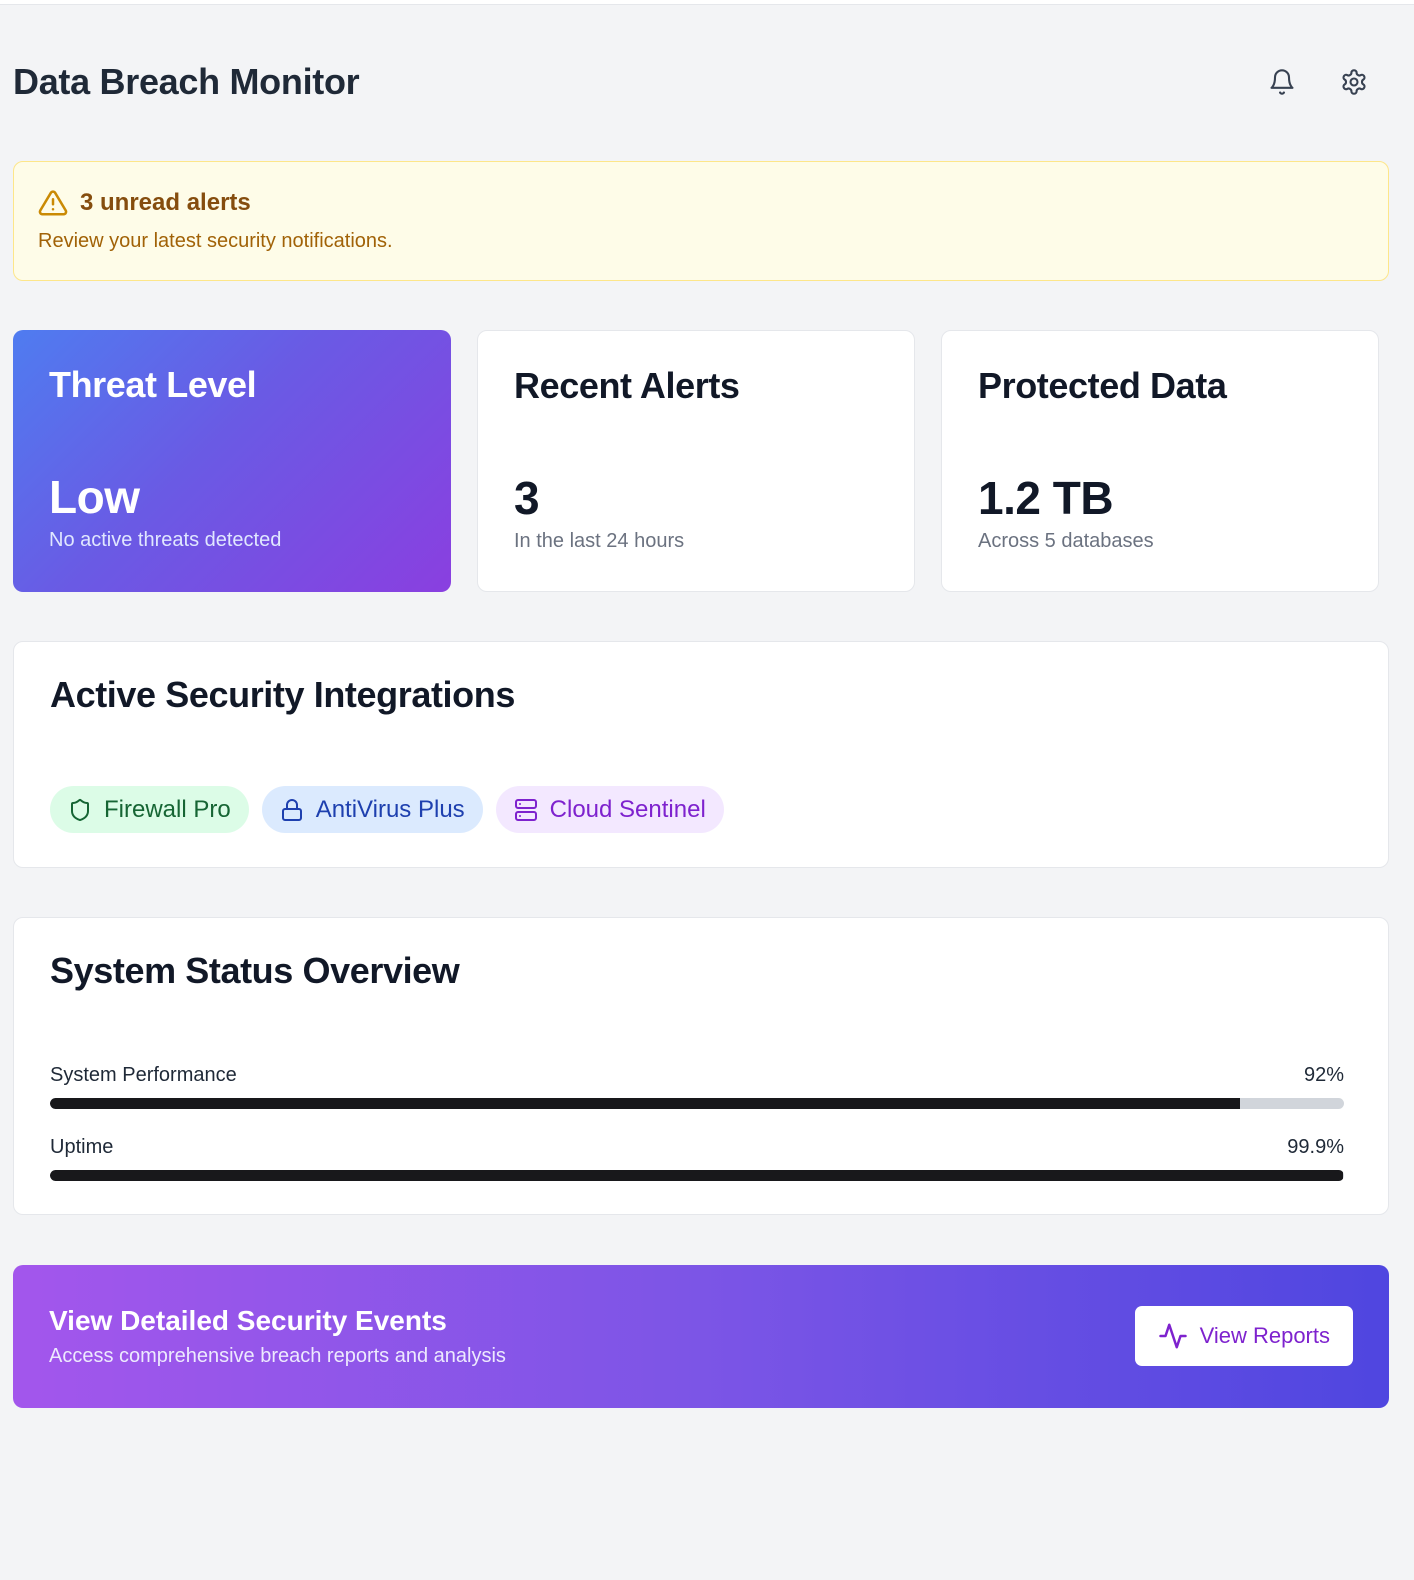 This screenshot has width=1414, height=1580. What do you see at coordinates (282, 694) in the screenshot?
I see `integrations-title: Active Security Integrations` at bounding box center [282, 694].